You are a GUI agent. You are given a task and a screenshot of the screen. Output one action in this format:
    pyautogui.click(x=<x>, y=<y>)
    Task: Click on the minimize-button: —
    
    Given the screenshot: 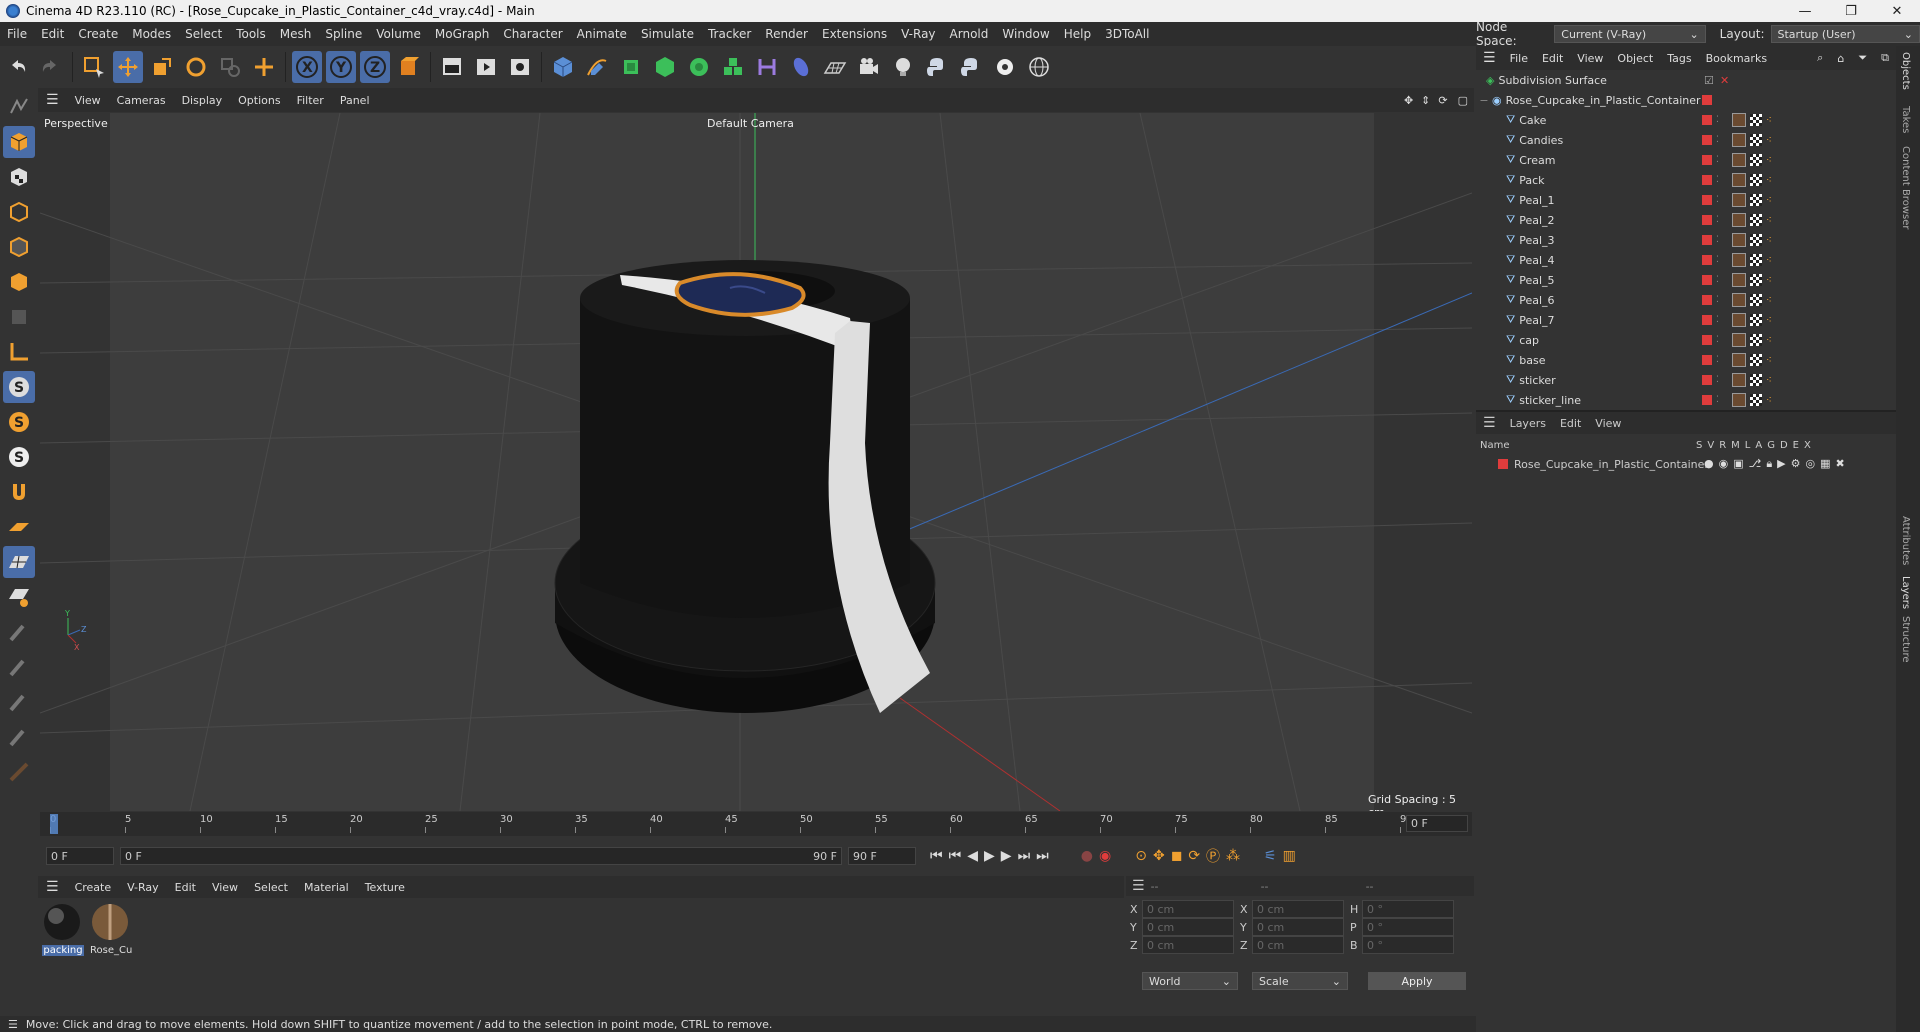 What is the action you would take?
    pyautogui.click(x=1805, y=11)
    